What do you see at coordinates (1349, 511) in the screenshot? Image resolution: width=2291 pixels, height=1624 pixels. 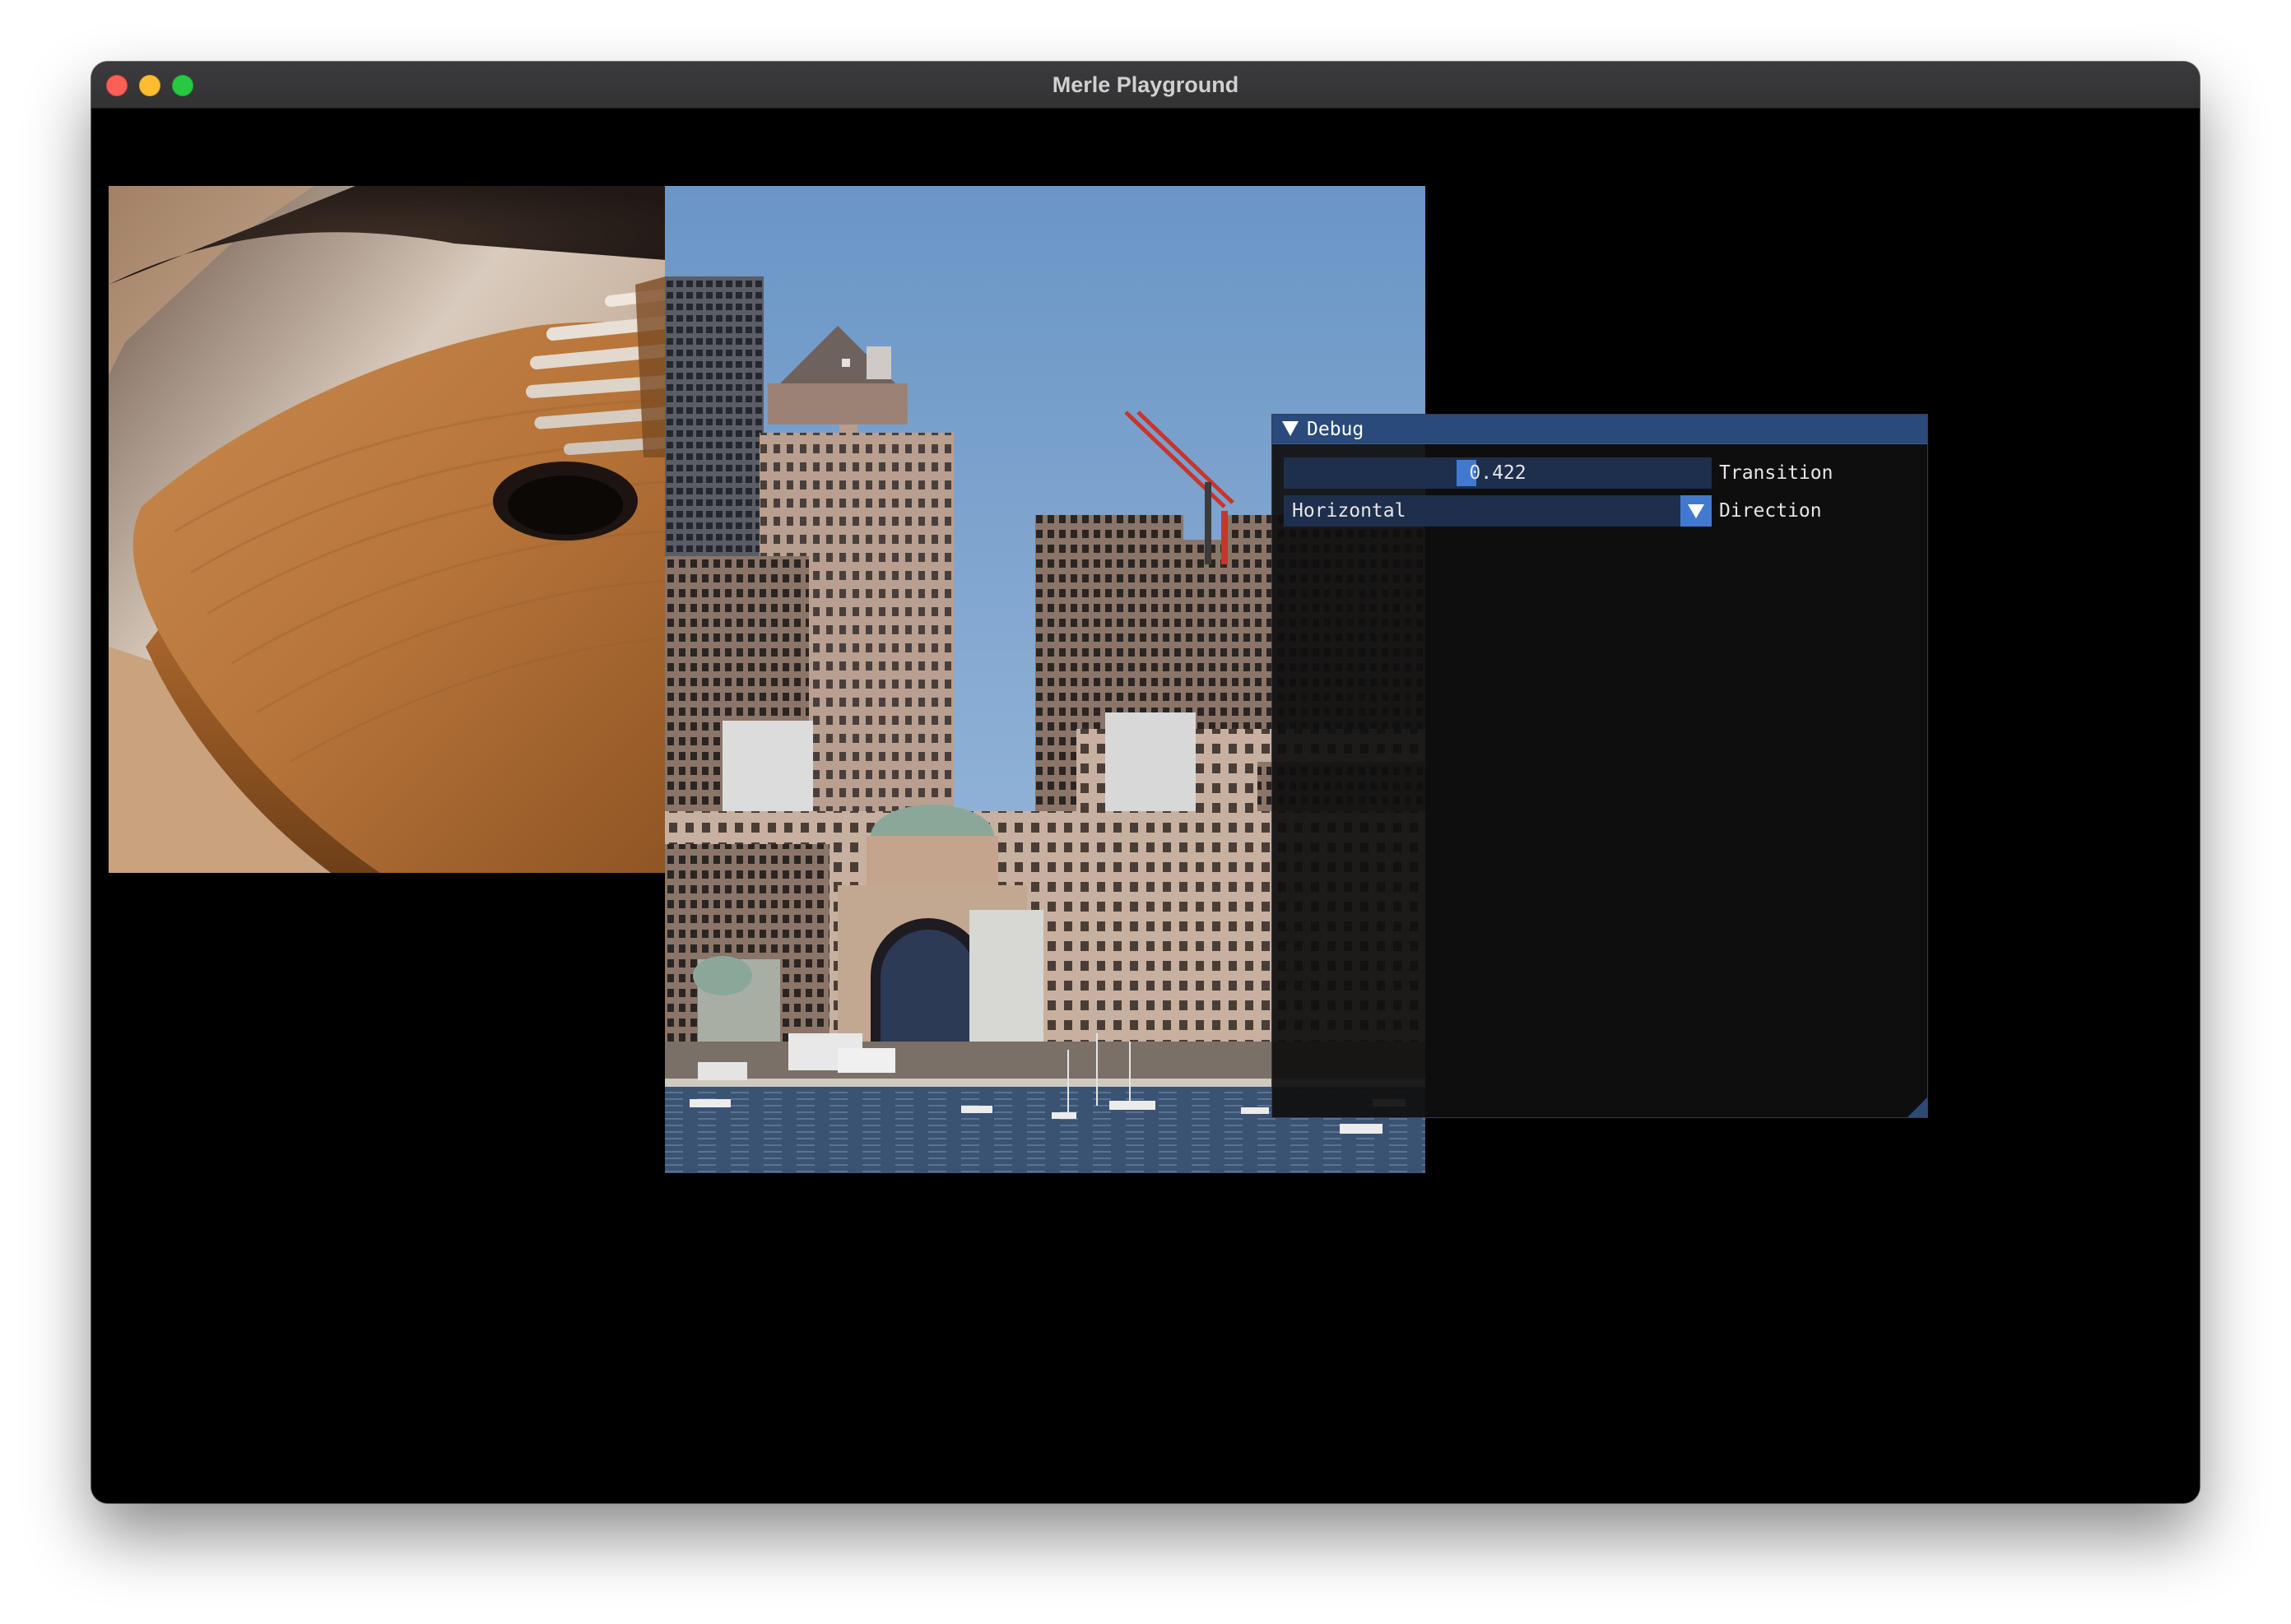 I see `direction-value: Horizontal` at bounding box center [1349, 511].